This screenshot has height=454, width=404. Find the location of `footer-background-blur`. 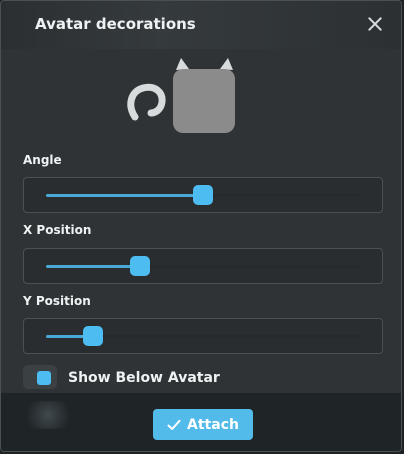

footer-background-blur is located at coordinates (48, 415).